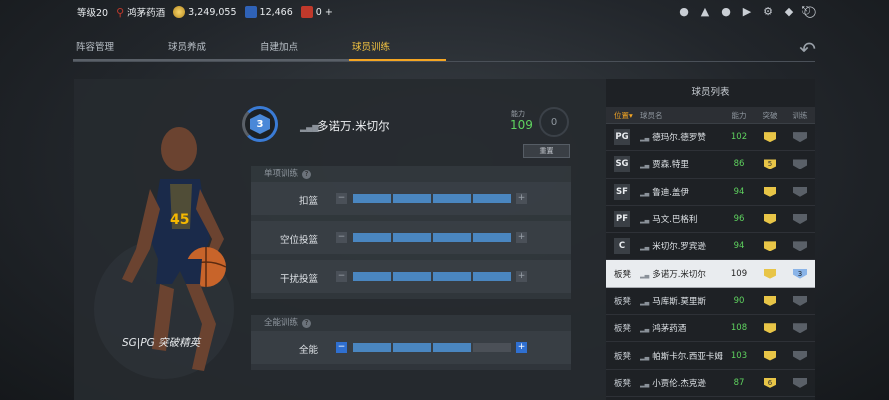 The height and width of the screenshot is (400, 889). Describe the element at coordinates (250, 12) in the screenshot. I see `ticket-icon` at that location.